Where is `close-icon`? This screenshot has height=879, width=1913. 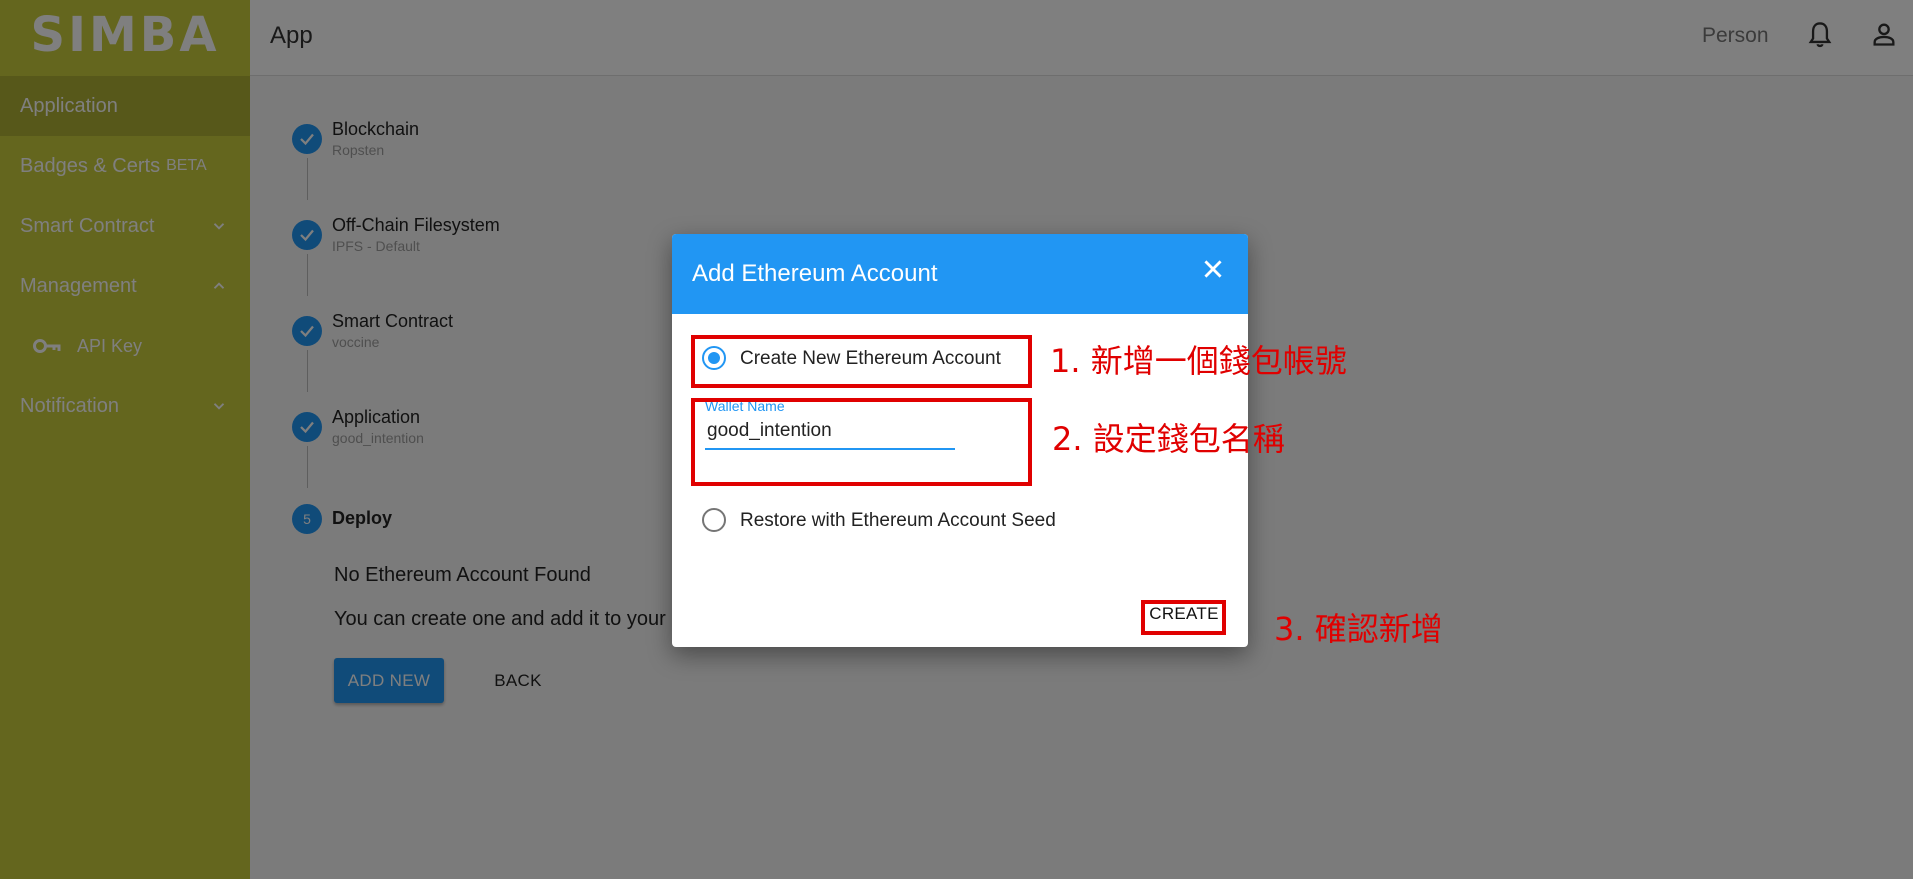 close-icon is located at coordinates (1213, 269).